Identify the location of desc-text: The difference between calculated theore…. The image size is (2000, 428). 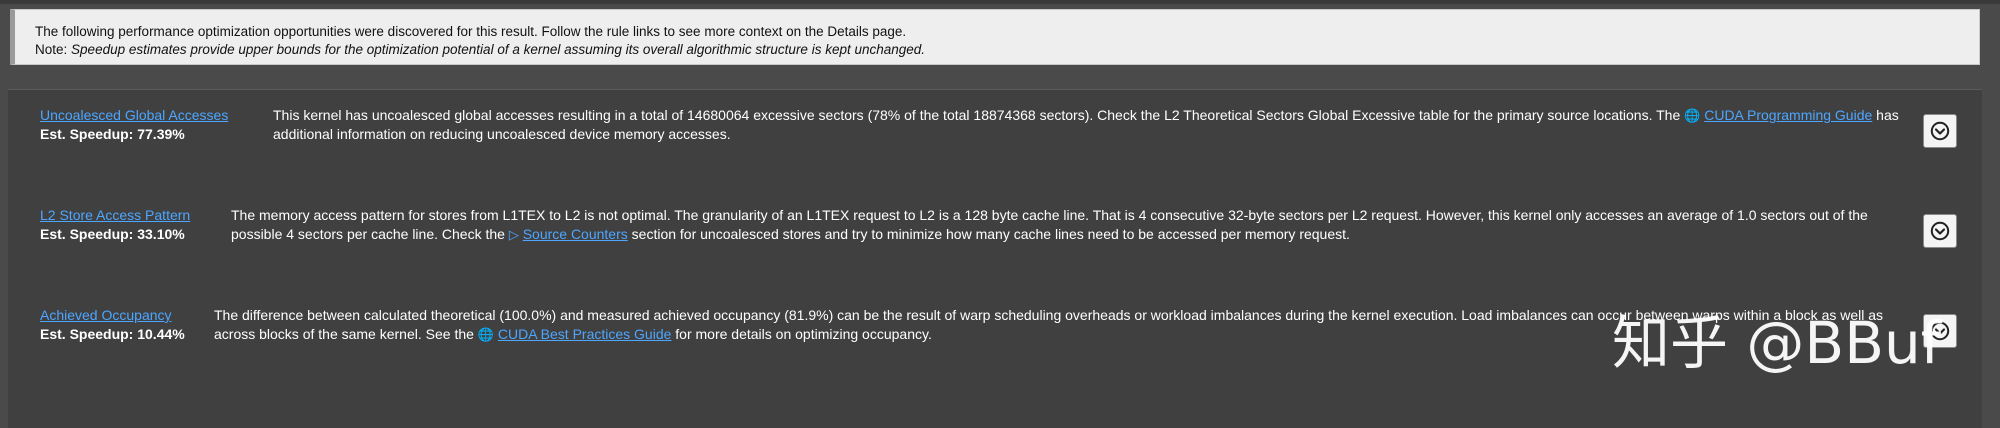
(1049, 324).